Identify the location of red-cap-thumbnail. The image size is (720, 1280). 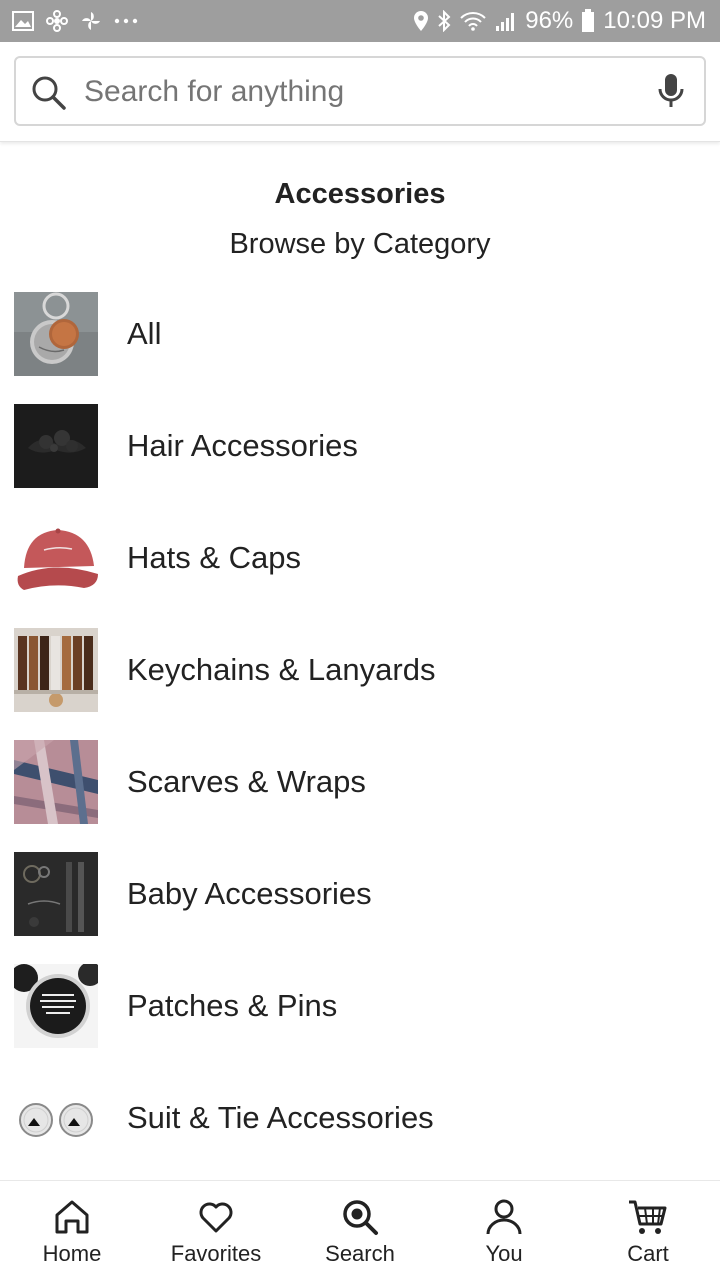
(56, 558).